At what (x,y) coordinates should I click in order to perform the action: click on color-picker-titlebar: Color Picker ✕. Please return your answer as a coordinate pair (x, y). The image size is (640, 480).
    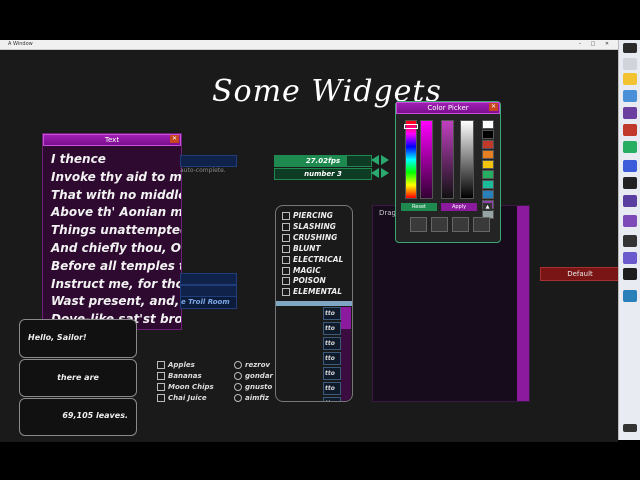
    Looking at the image, I should click on (448, 108).